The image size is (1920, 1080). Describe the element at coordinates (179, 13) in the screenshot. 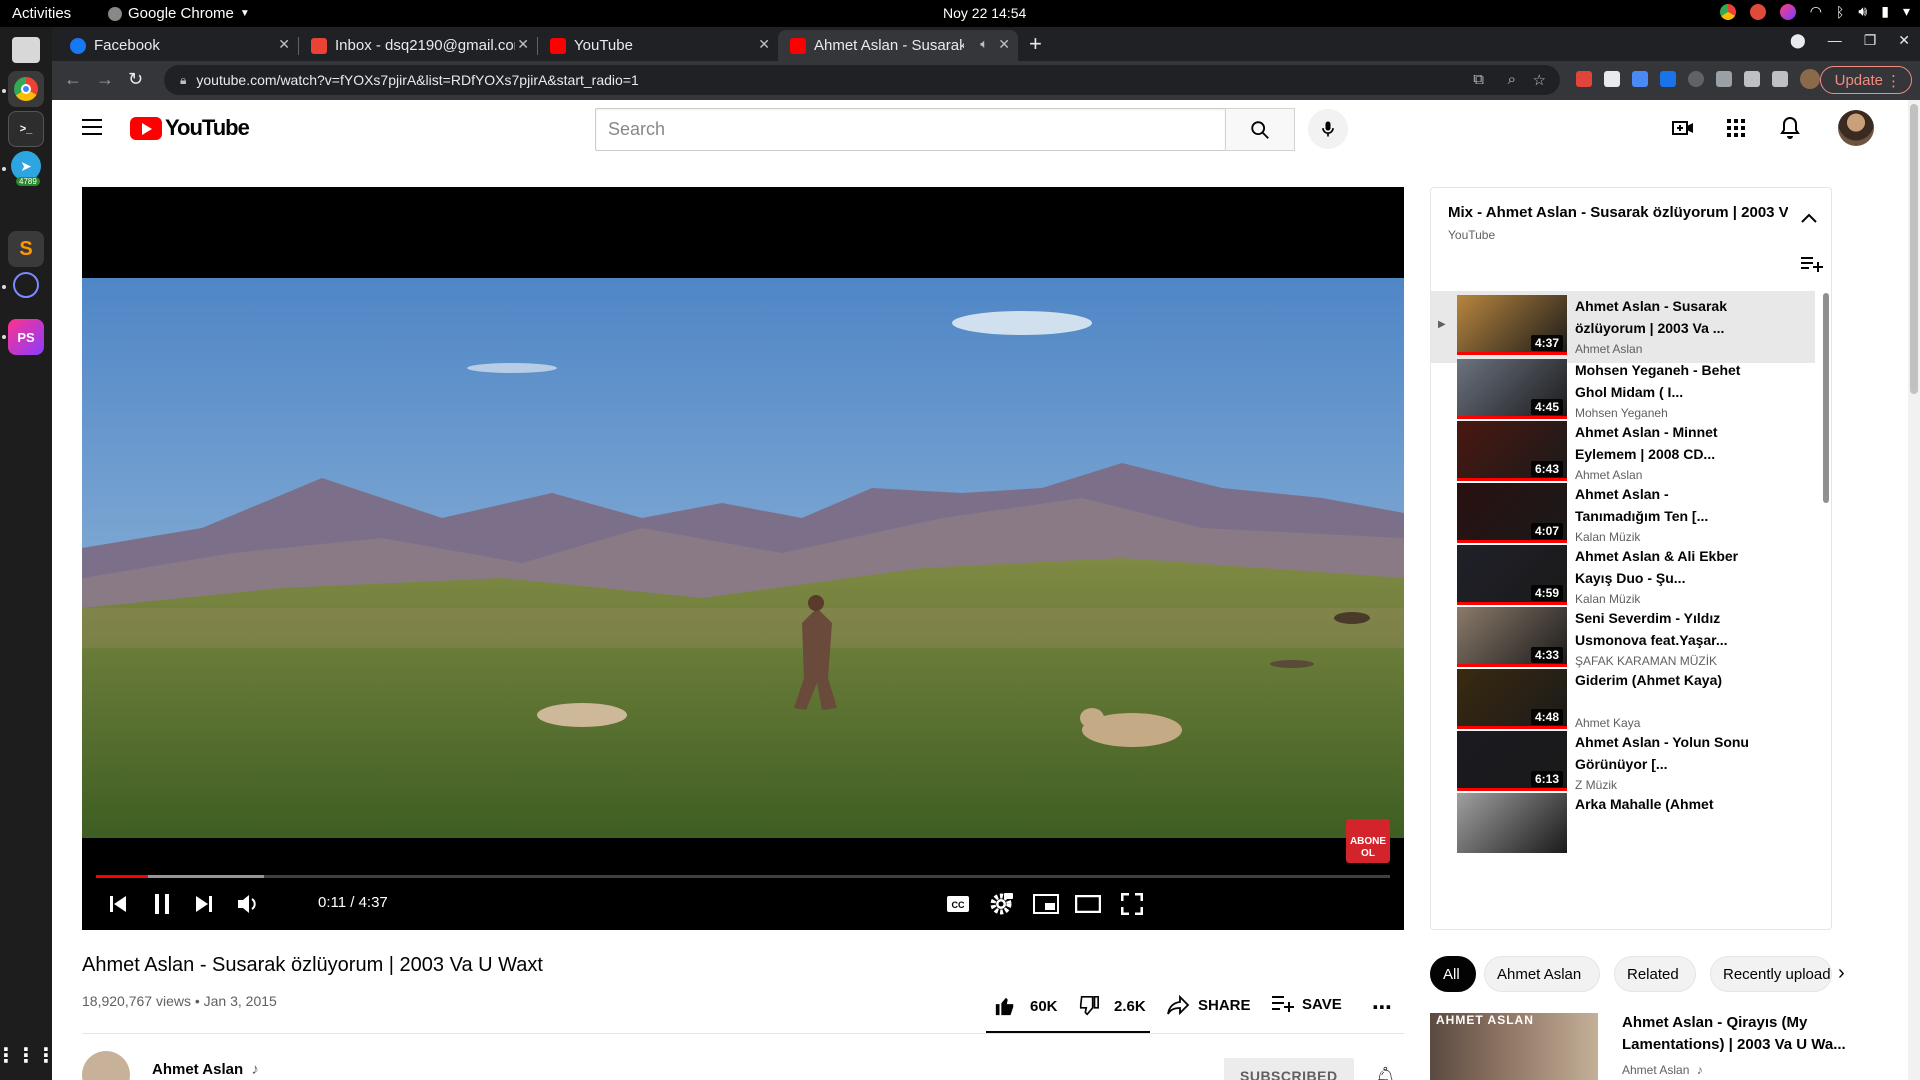

I see `app-menu: Google Chrome ▼` at that location.